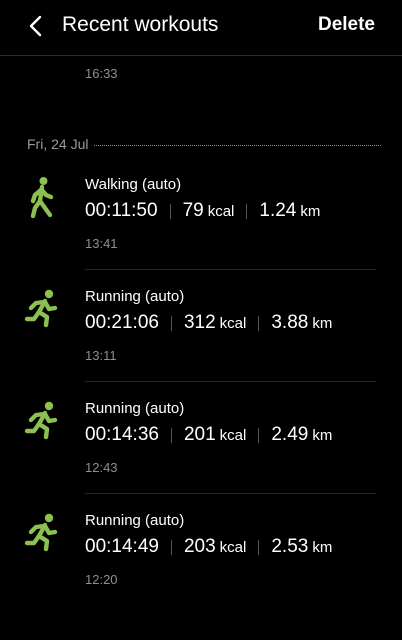 The width and height of the screenshot is (402, 640). Describe the element at coordinates (199, 322) in the screenshot. I see `workout-kcal: 312` at that location.